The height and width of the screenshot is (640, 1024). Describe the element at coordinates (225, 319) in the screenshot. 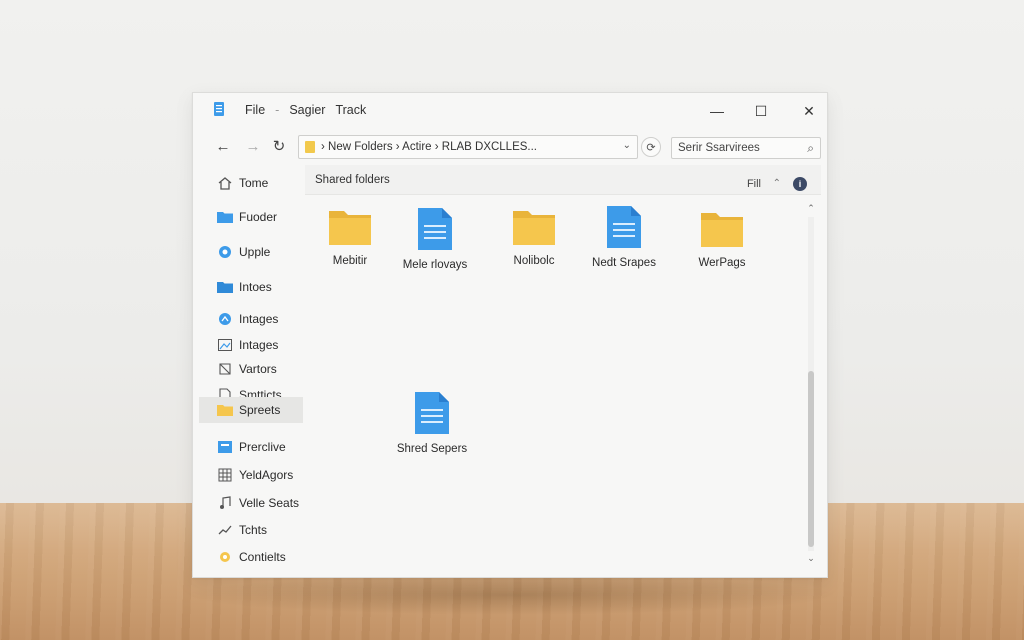

I see `pictures-icon` at that location.